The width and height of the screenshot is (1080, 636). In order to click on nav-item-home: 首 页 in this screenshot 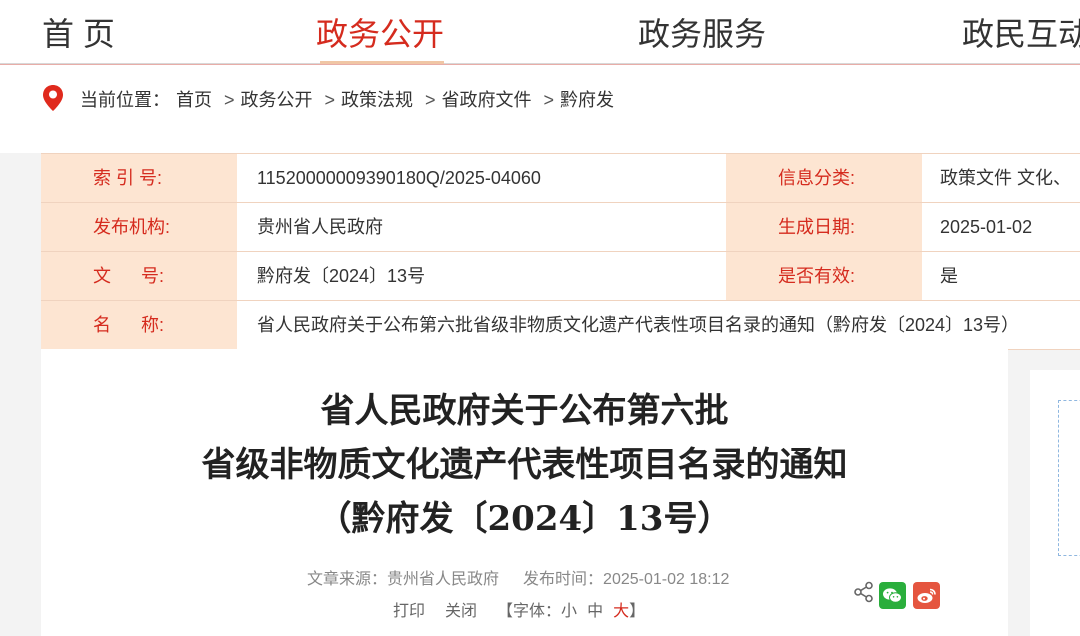, I will do `click(78, 34)`.